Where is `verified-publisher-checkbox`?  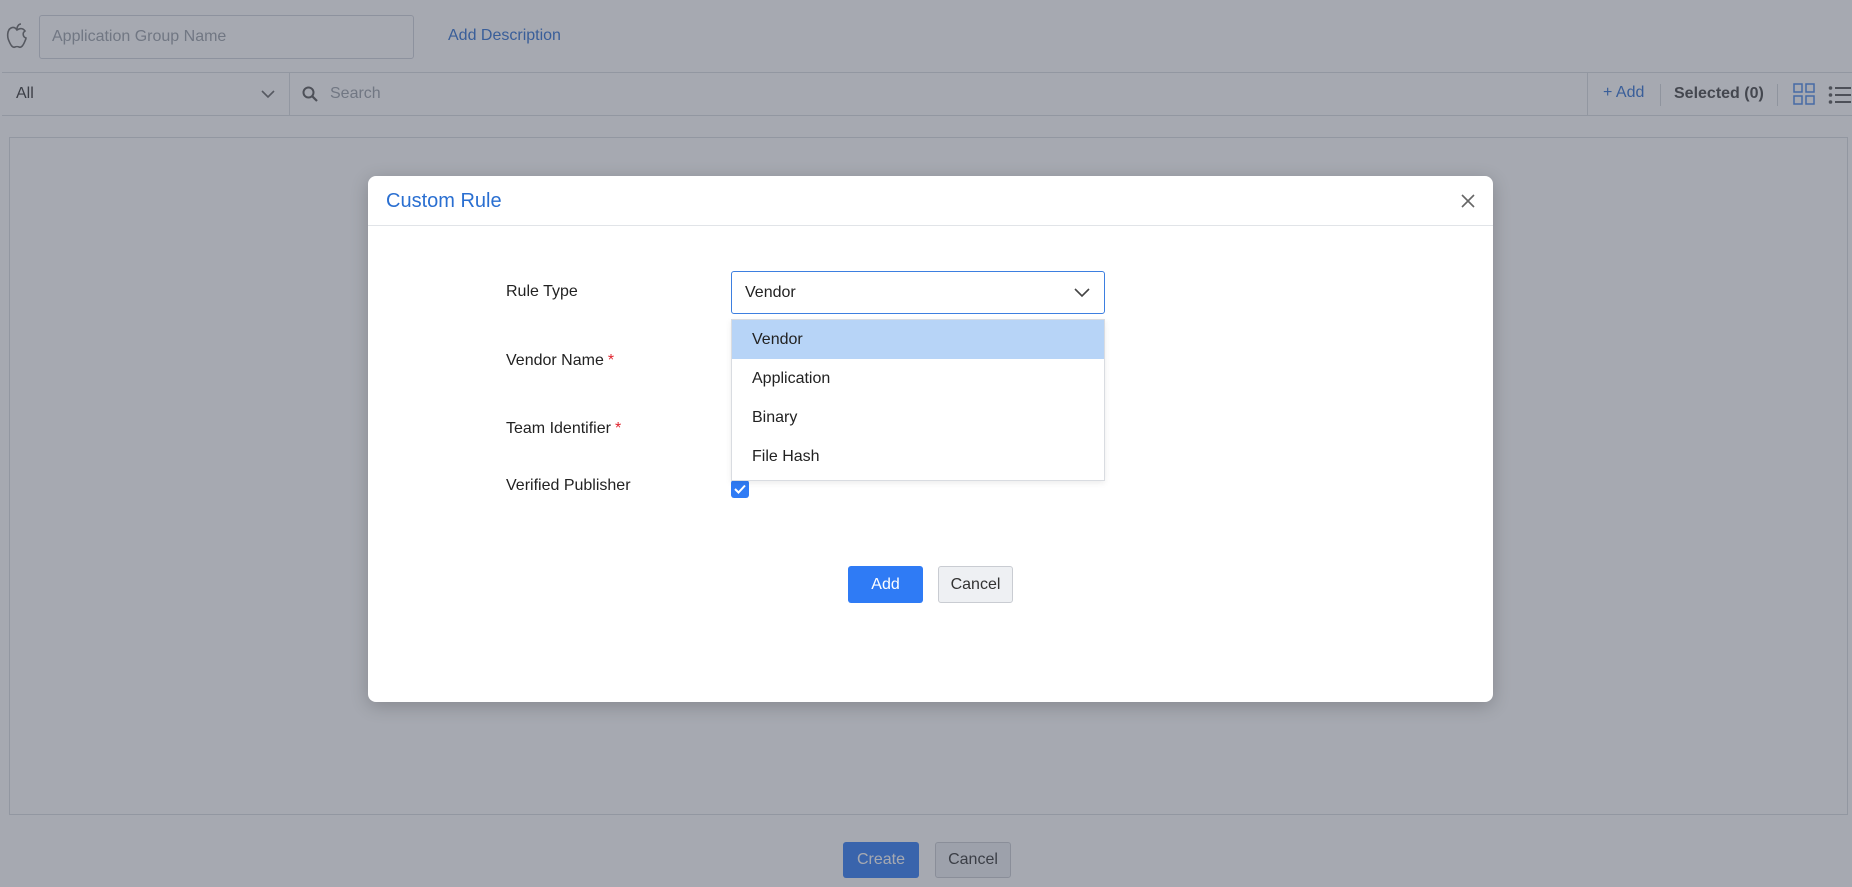 verified-publisher-checkbox is located at coordinates (740, 489).